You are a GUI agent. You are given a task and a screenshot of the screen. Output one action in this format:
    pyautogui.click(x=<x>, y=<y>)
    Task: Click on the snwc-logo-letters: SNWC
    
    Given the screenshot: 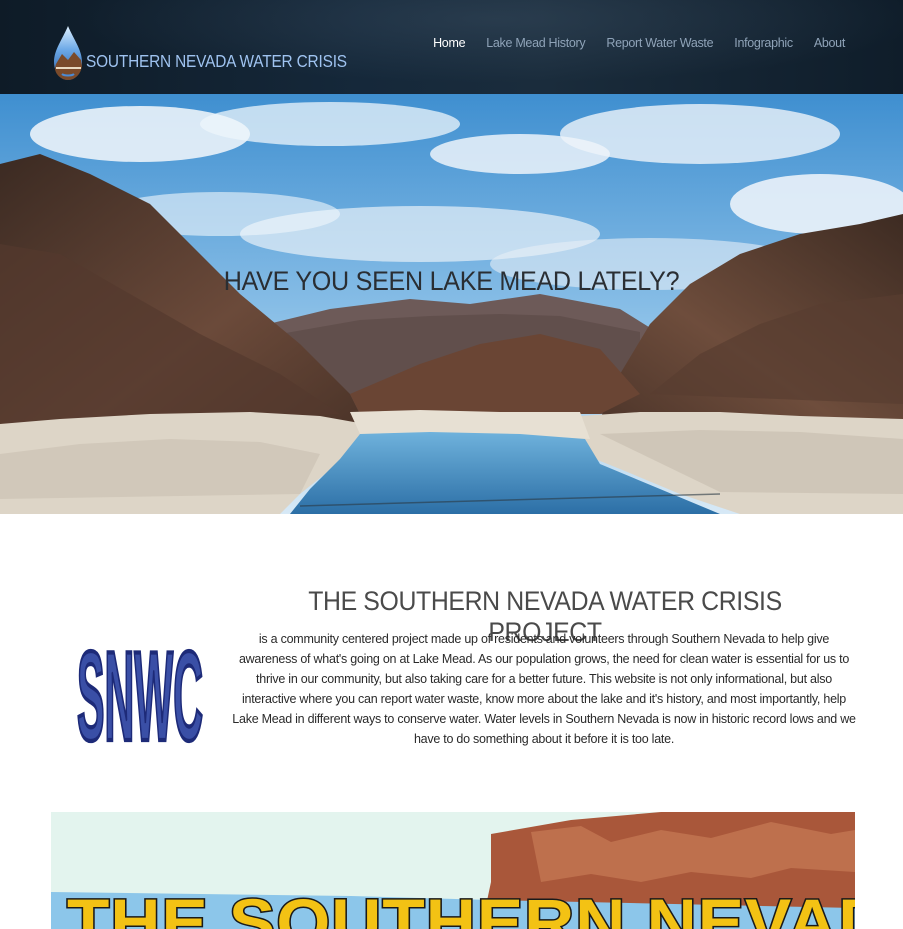 What is the action you would take?
    pyautogui.click(x=140, y=692)
    